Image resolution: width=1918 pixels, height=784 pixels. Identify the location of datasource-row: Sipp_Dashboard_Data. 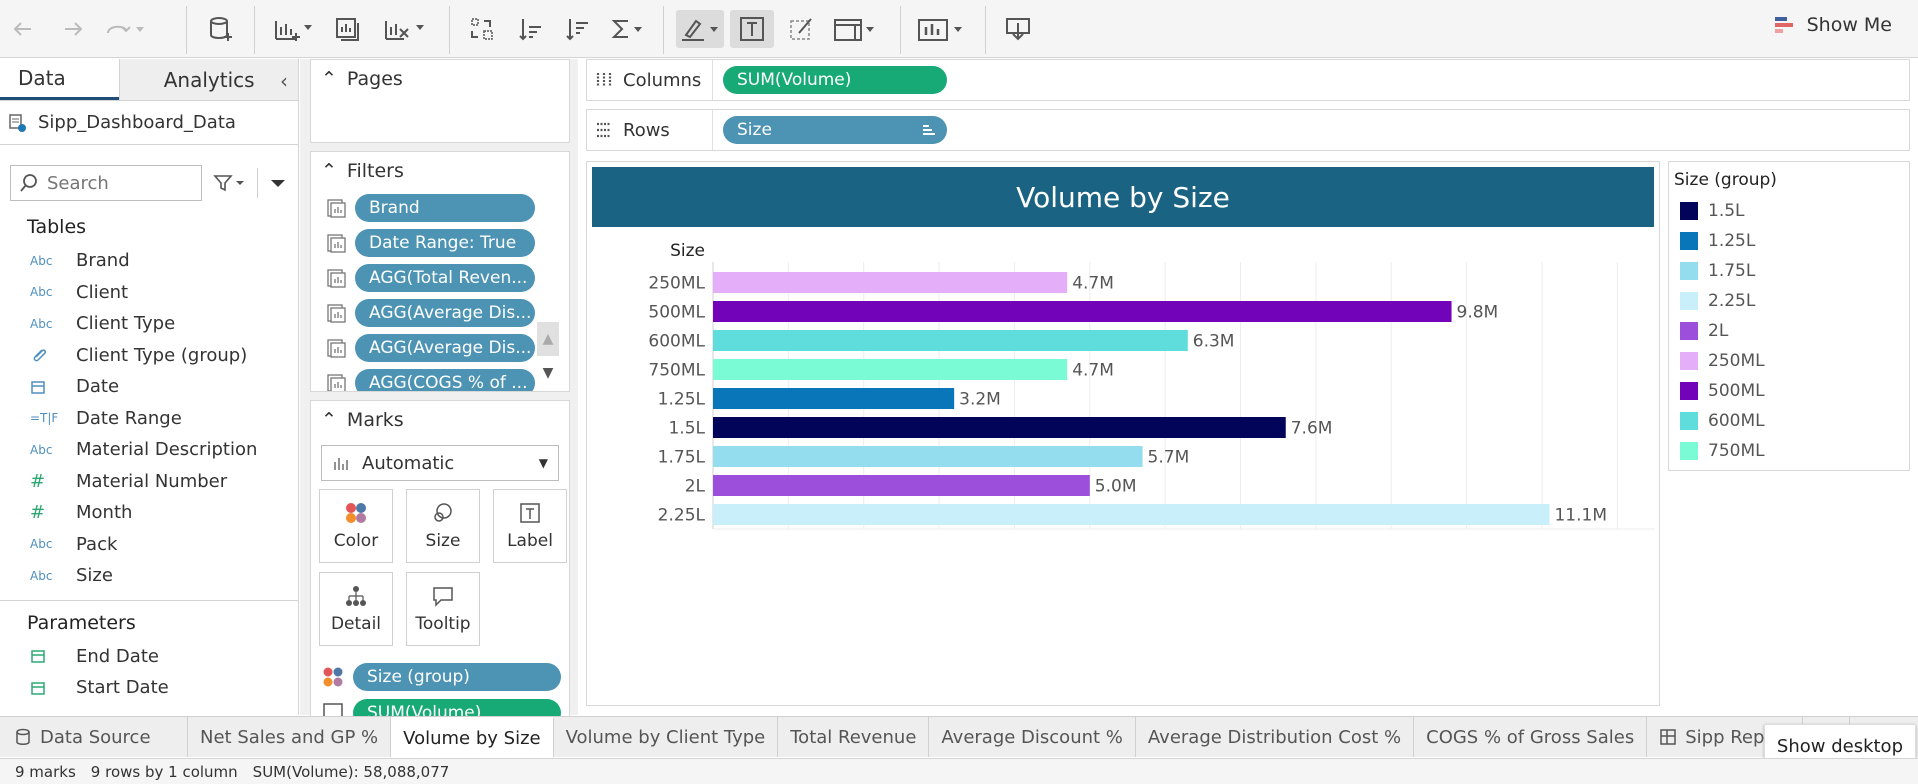
(149, 123).